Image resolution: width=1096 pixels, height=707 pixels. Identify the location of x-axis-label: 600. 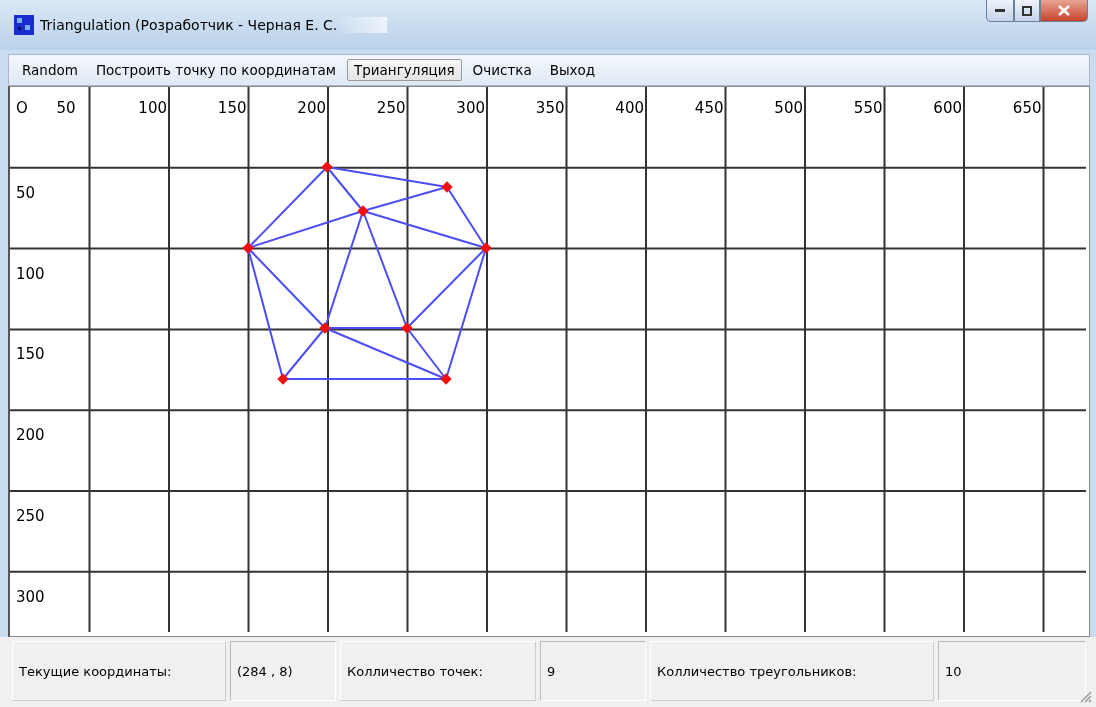
(947, 108).